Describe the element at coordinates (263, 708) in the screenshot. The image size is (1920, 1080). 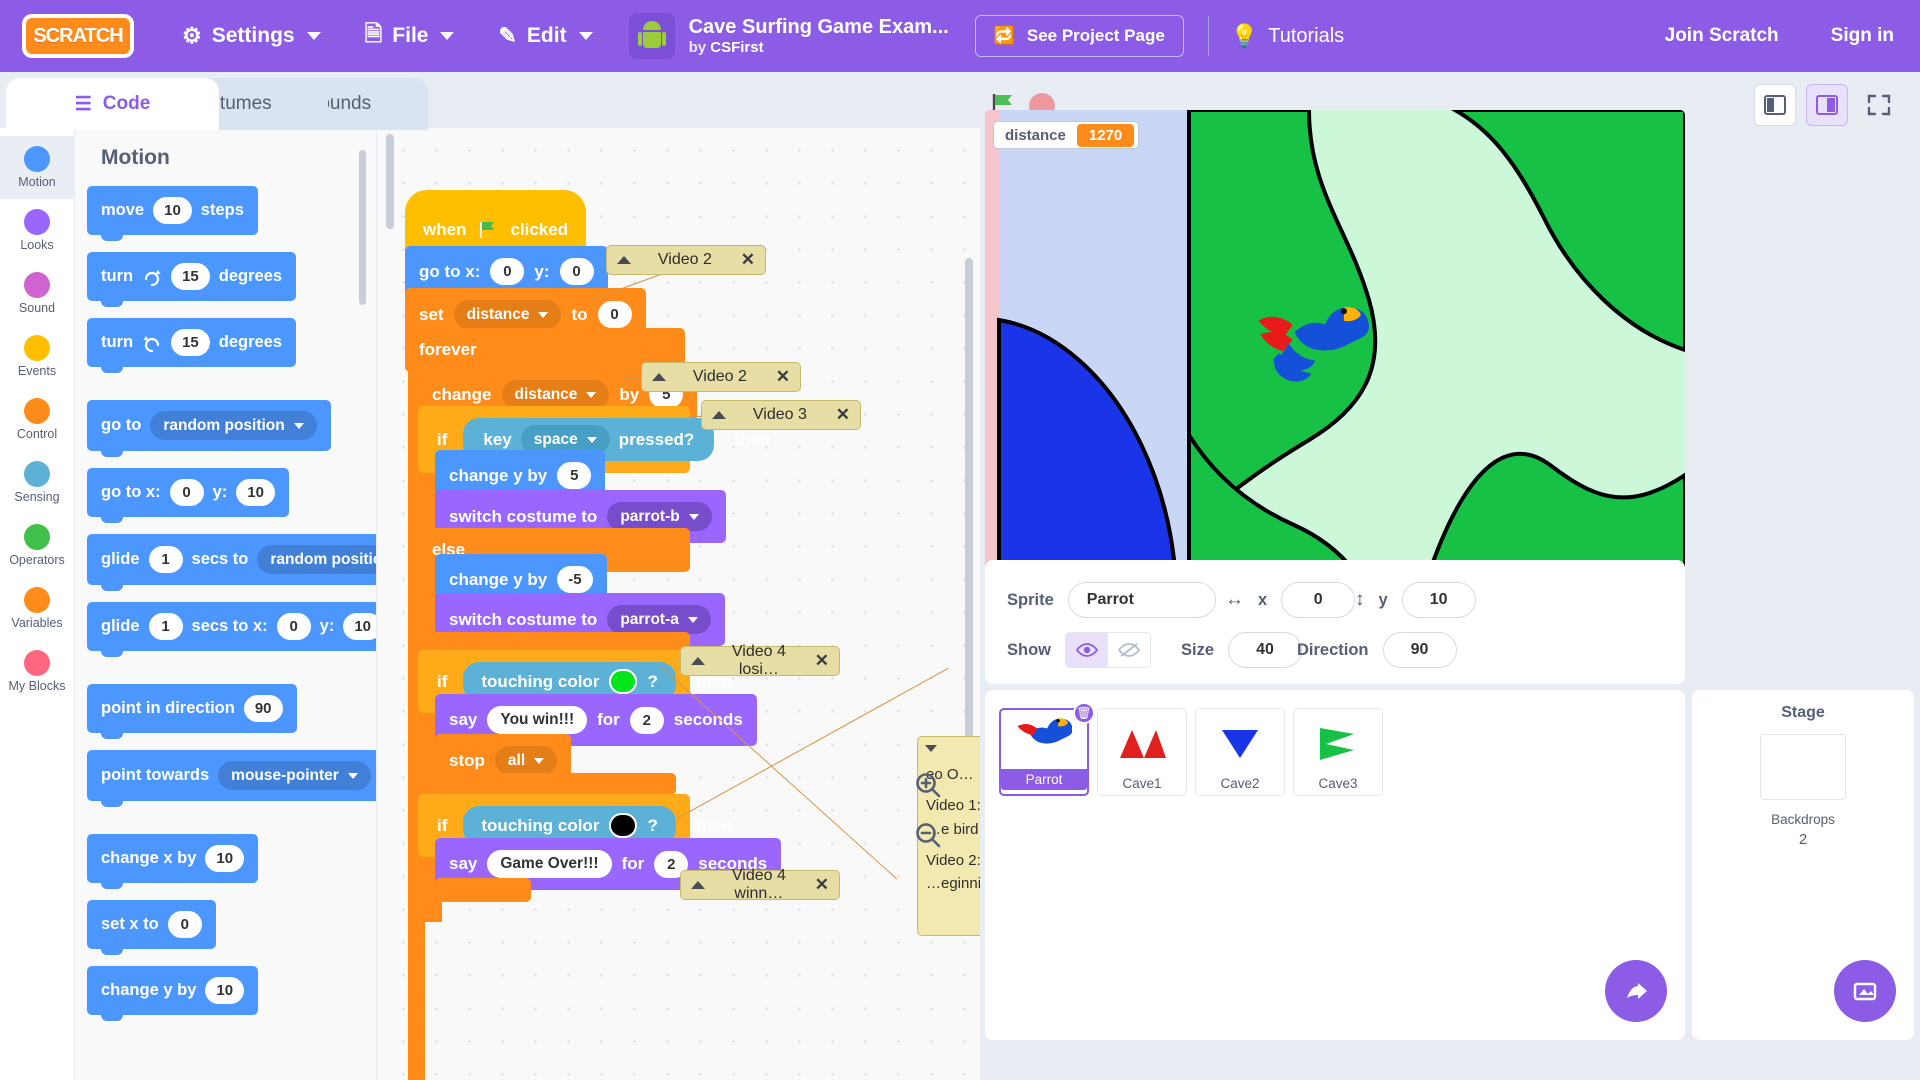
I see `direction-input: 90` at that location.